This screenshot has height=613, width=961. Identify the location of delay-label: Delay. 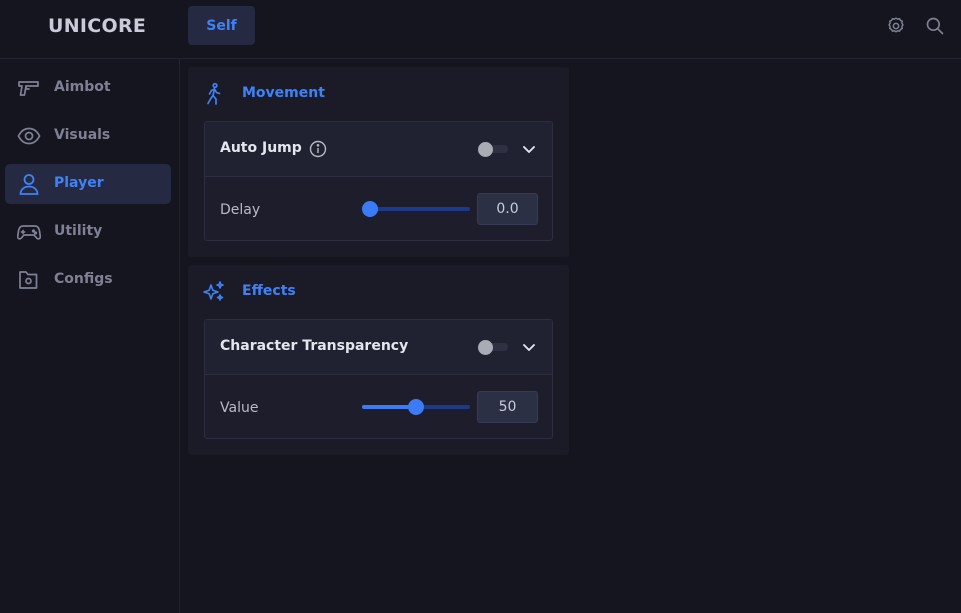
(240, 210).